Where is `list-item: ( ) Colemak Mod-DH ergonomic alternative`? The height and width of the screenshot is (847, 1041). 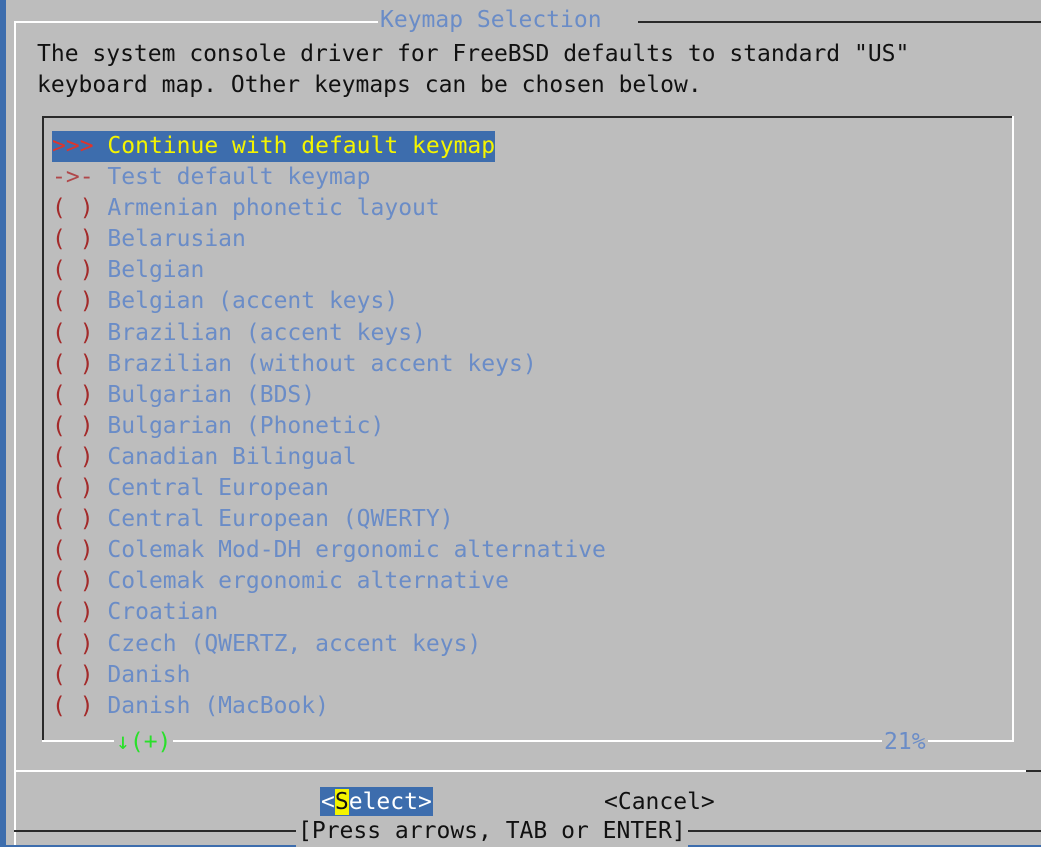
list-item: ( ) Colemak Mod-DH ergonomic alternative is located at coordinates (329, 550).